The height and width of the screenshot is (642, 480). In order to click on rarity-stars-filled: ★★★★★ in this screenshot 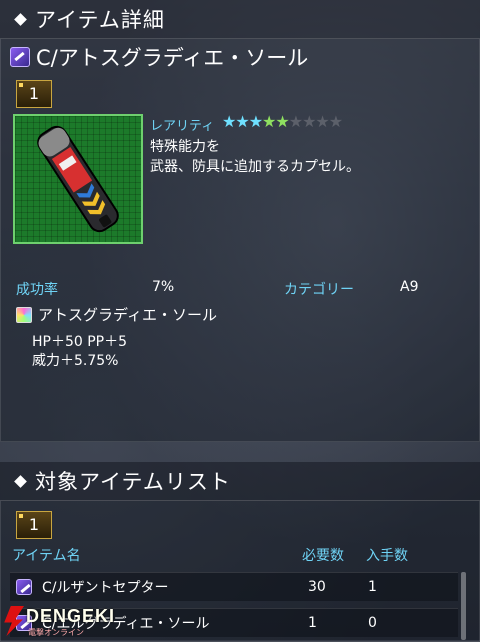, I will do `click(256, 121)`.